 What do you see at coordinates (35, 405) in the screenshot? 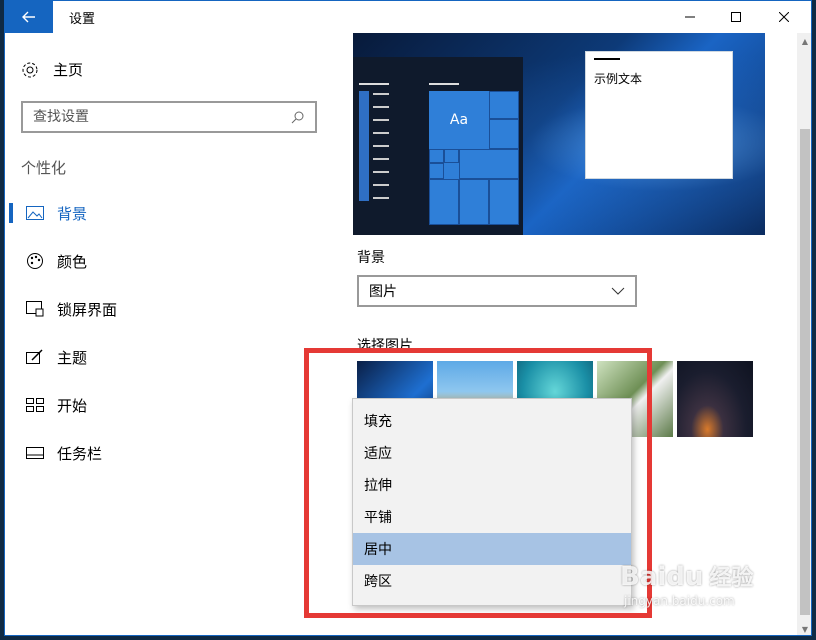
I see `start-icon` at bounding box center [35, 405].